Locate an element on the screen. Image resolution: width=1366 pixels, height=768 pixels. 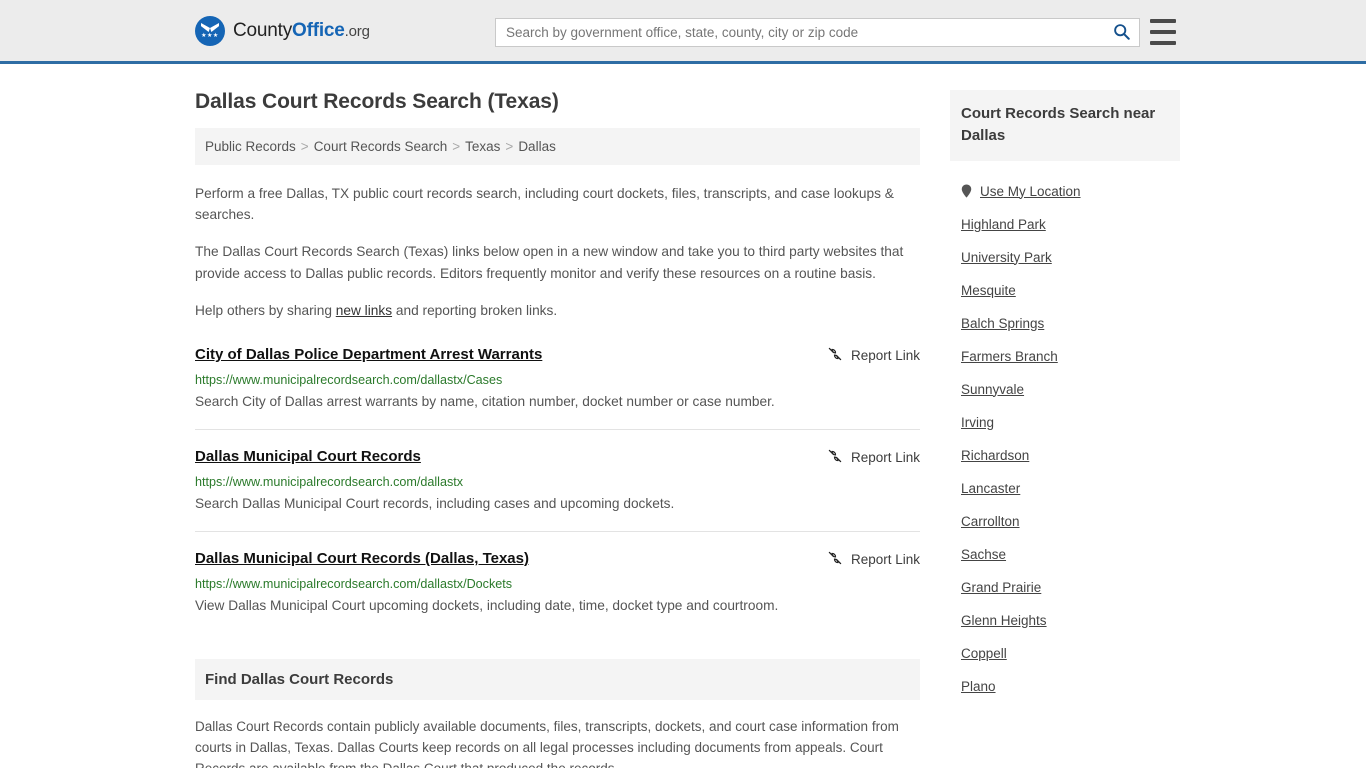
sidebar-city-link: Mesquite is located at coordinates (988, 290).